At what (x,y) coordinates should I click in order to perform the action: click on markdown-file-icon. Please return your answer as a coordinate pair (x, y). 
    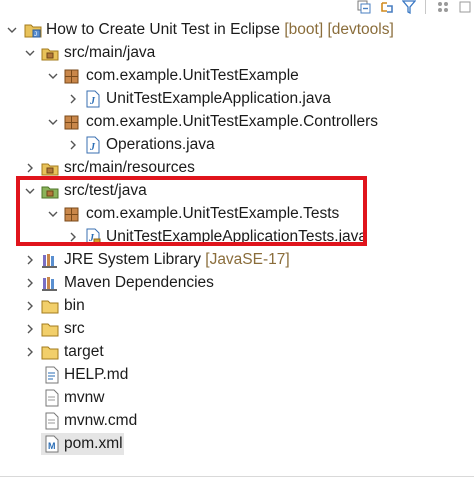
    Looking at the image, I should click on (52, 375).